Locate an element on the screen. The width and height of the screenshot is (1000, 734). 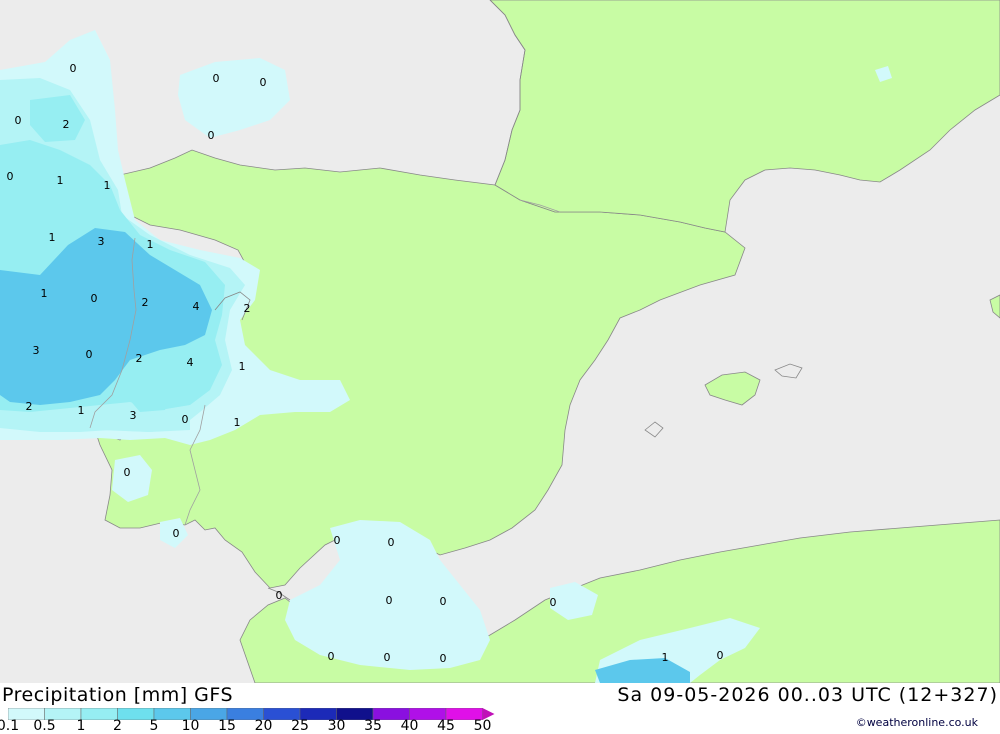
color-scale-labels: 0.1 0.5 1 2 5 10 15 20 25 30 35 40 45 50 is located at coordinates (270, 726).